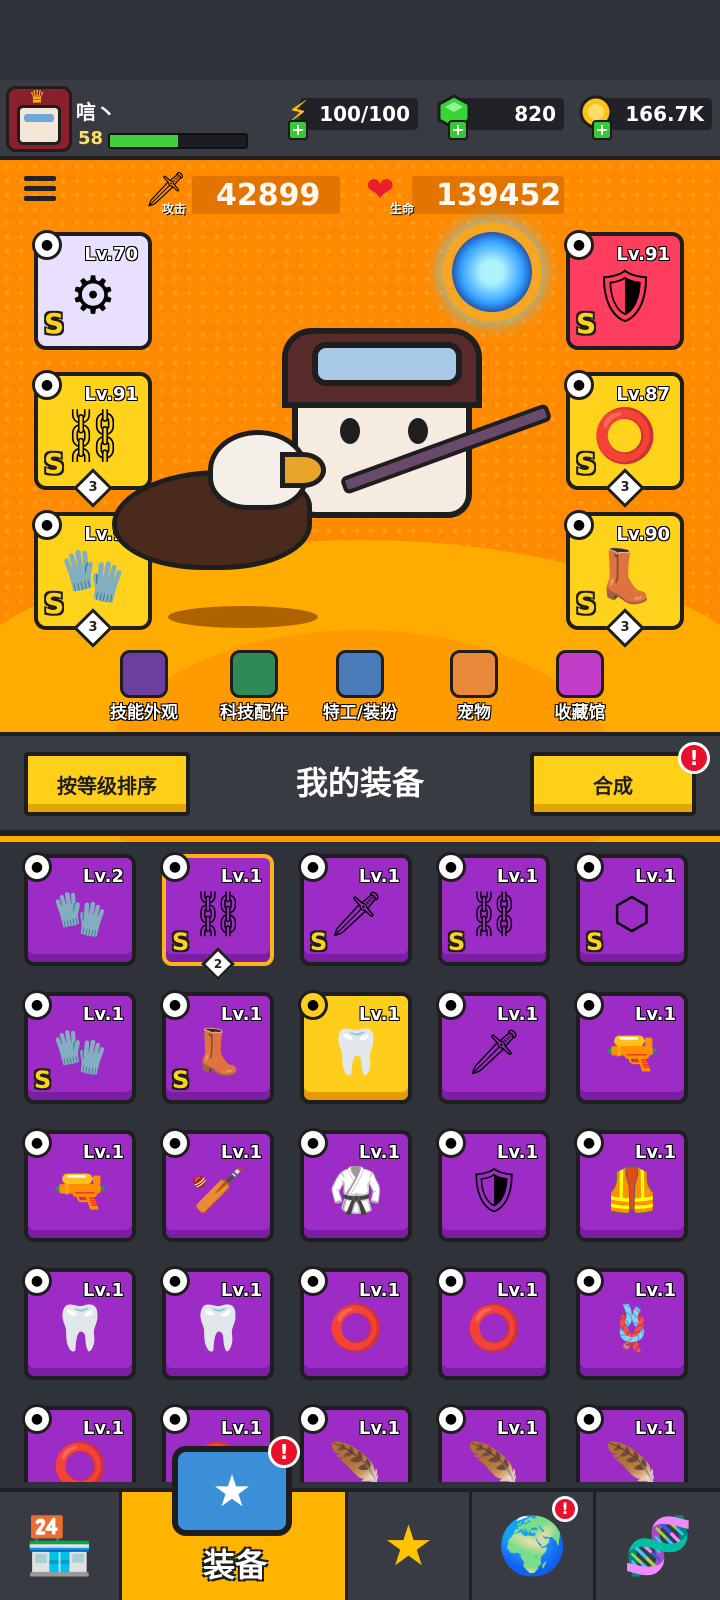 Image resolution: width=720 pixels, height=1600 pixels. Describe the element at coordinates (79, 909) in the screenshot. I see `inventory-item: ● 🧤 Lv.2` at that location.